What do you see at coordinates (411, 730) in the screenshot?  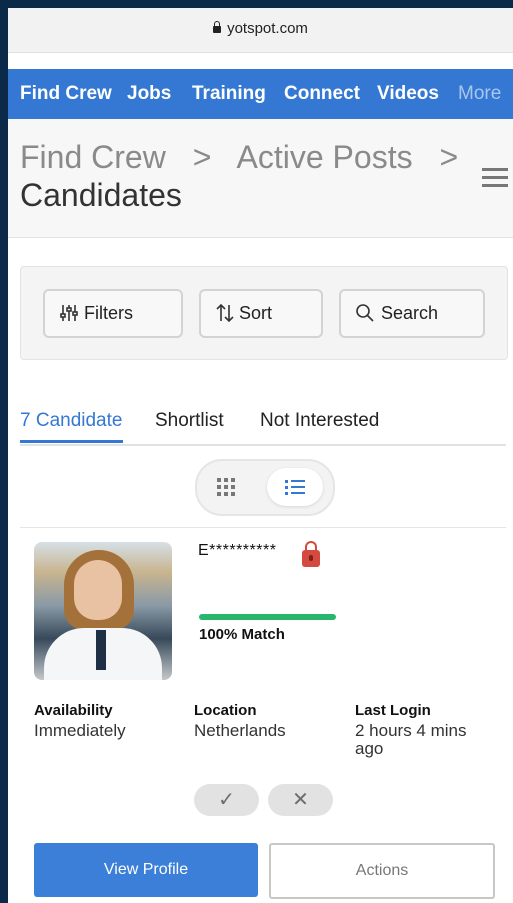 I see `last-login-line1: 2 hours 4 mins` at bounding box center [411, 730].